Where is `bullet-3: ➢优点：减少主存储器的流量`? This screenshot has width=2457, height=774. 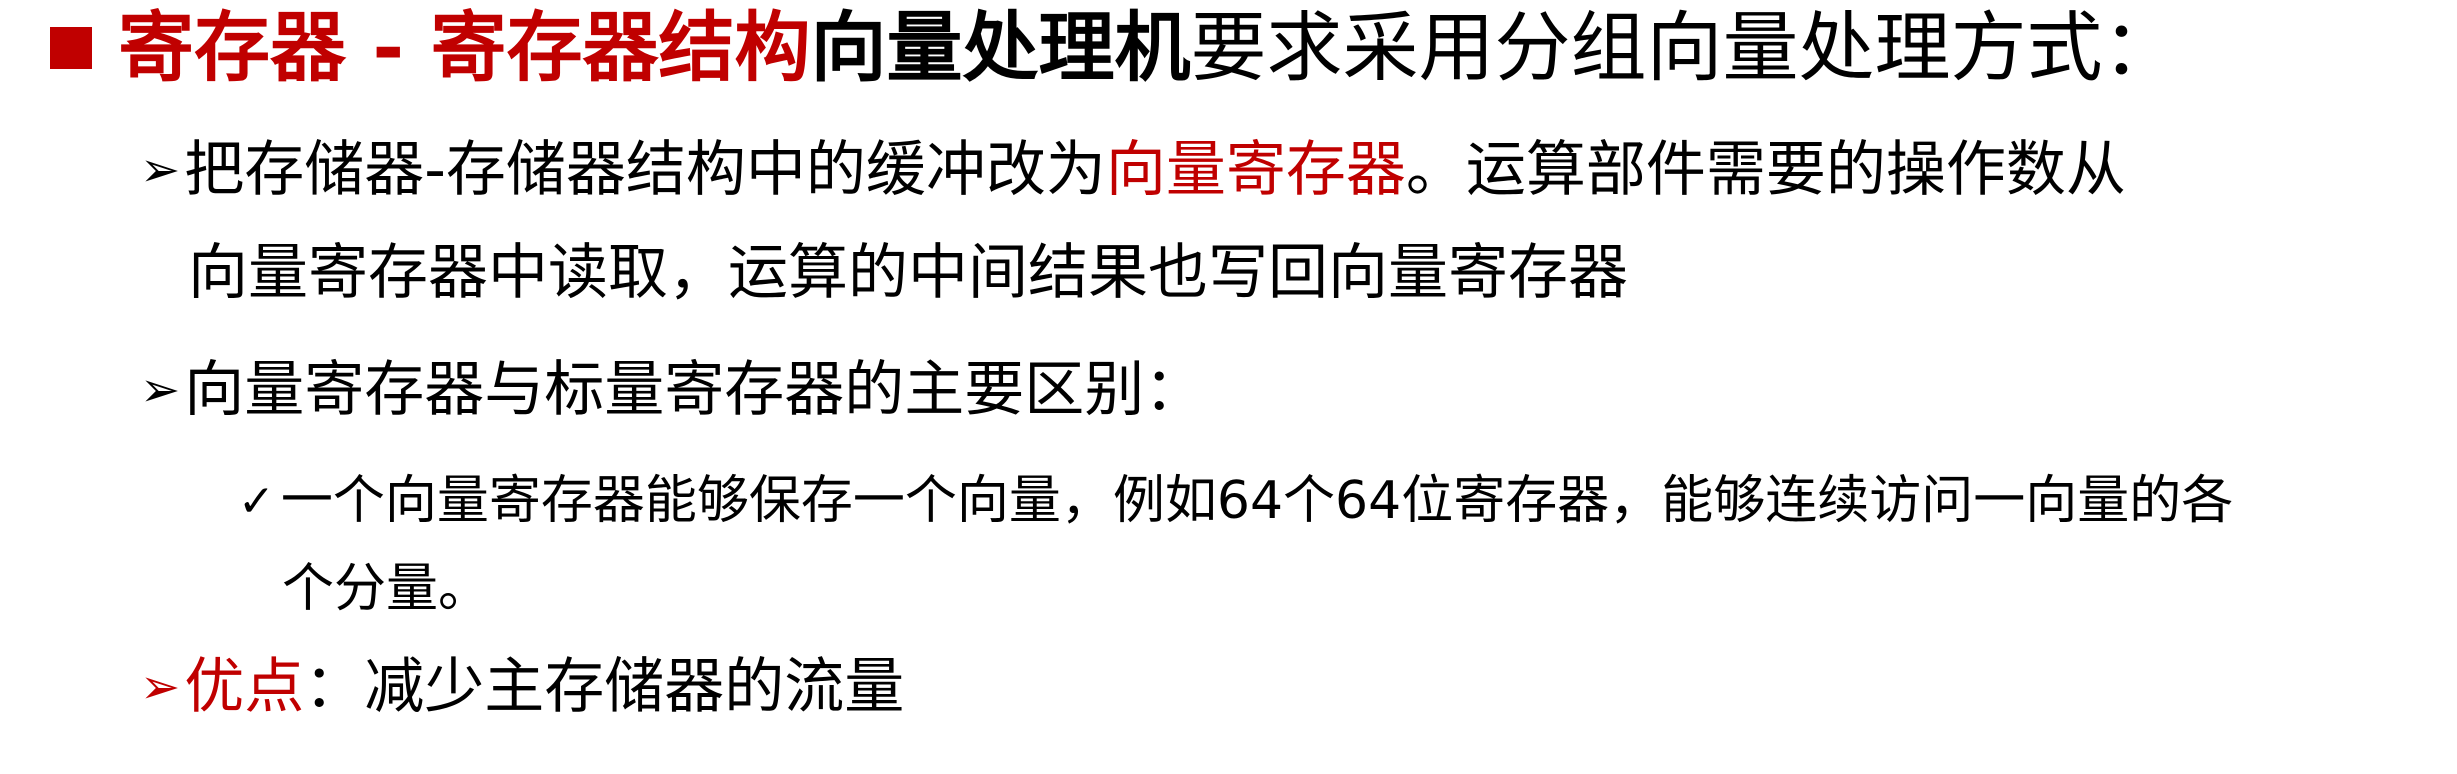 bullet-3: ➢优点：减少主存储器的流量 is located at coordinates (522, 687).